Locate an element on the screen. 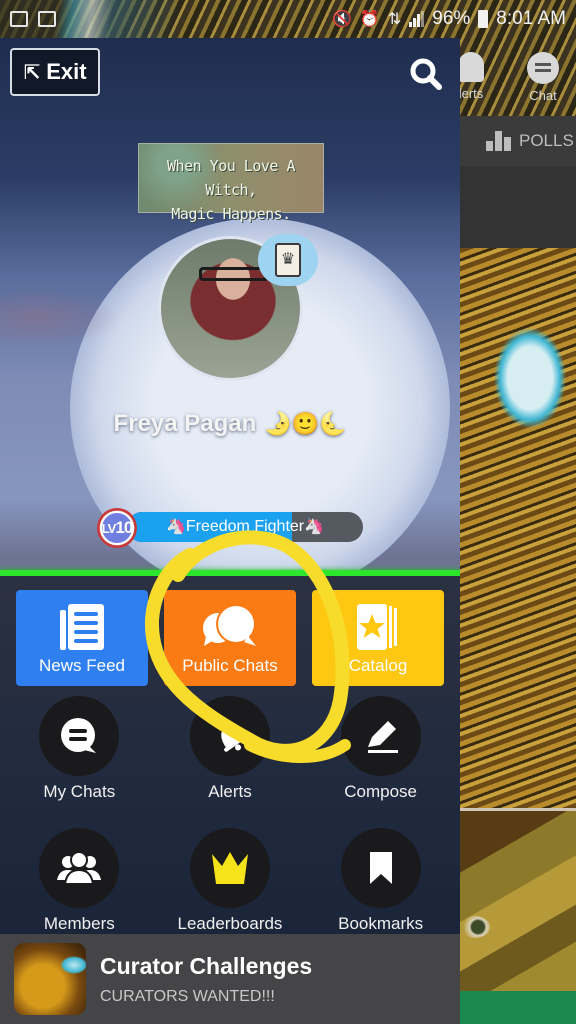  tile-catalog-label: Catalog is located at coordinates (378, 665).